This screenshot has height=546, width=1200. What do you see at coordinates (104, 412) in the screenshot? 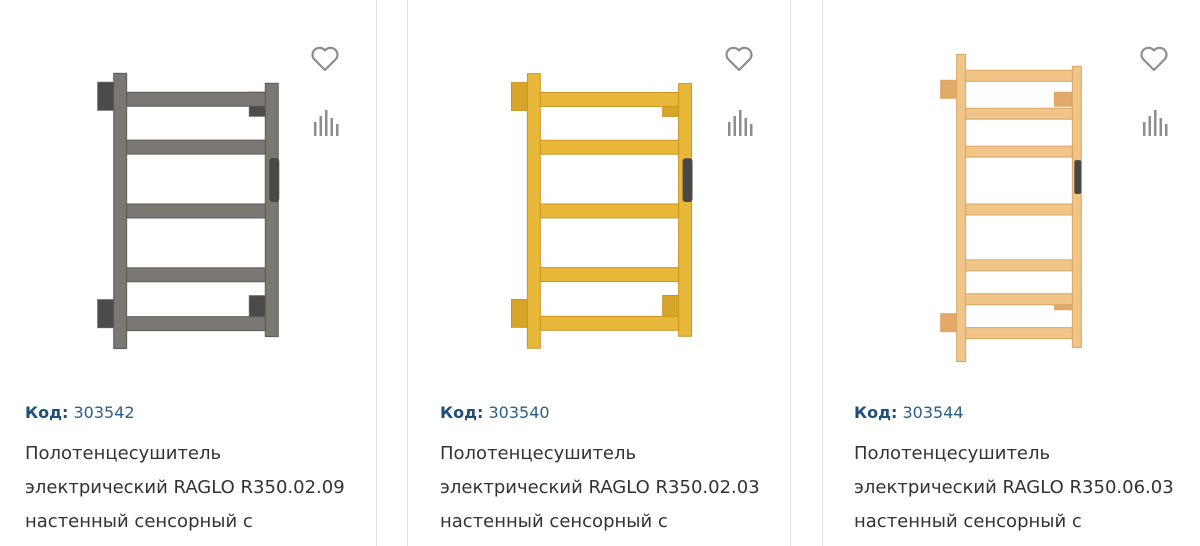
I see `product-code-value: 303542` at bounding box center [104, 412].